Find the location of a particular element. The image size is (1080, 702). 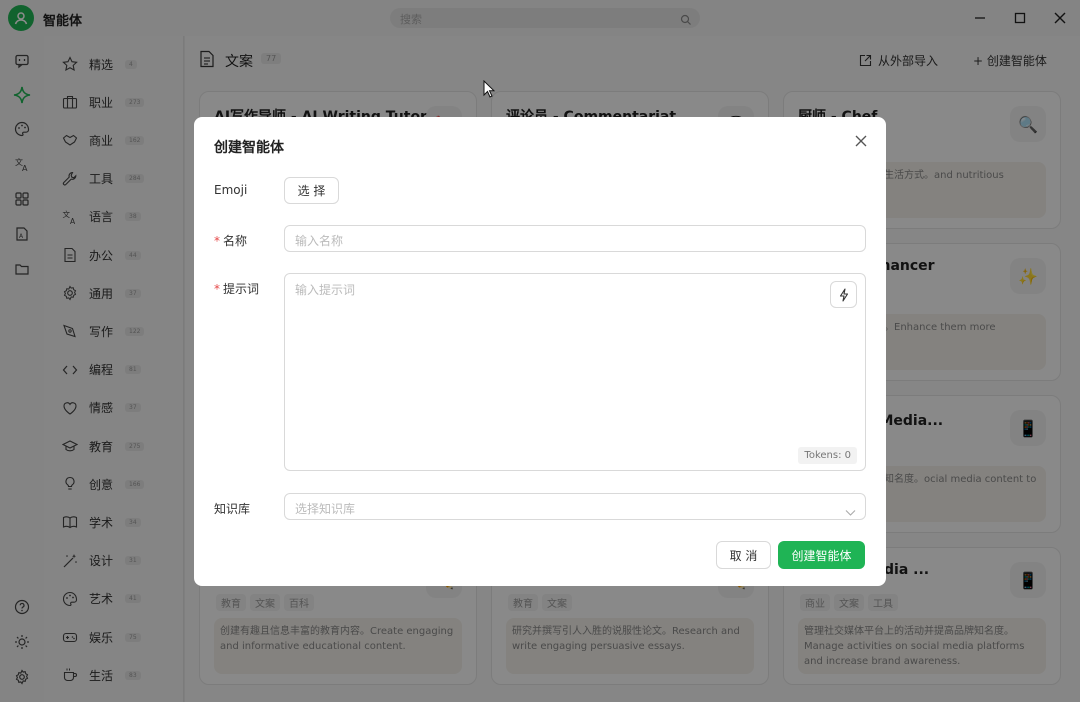

knowledge-base-select: 选择知识库 is located at coordinates (575, 506).